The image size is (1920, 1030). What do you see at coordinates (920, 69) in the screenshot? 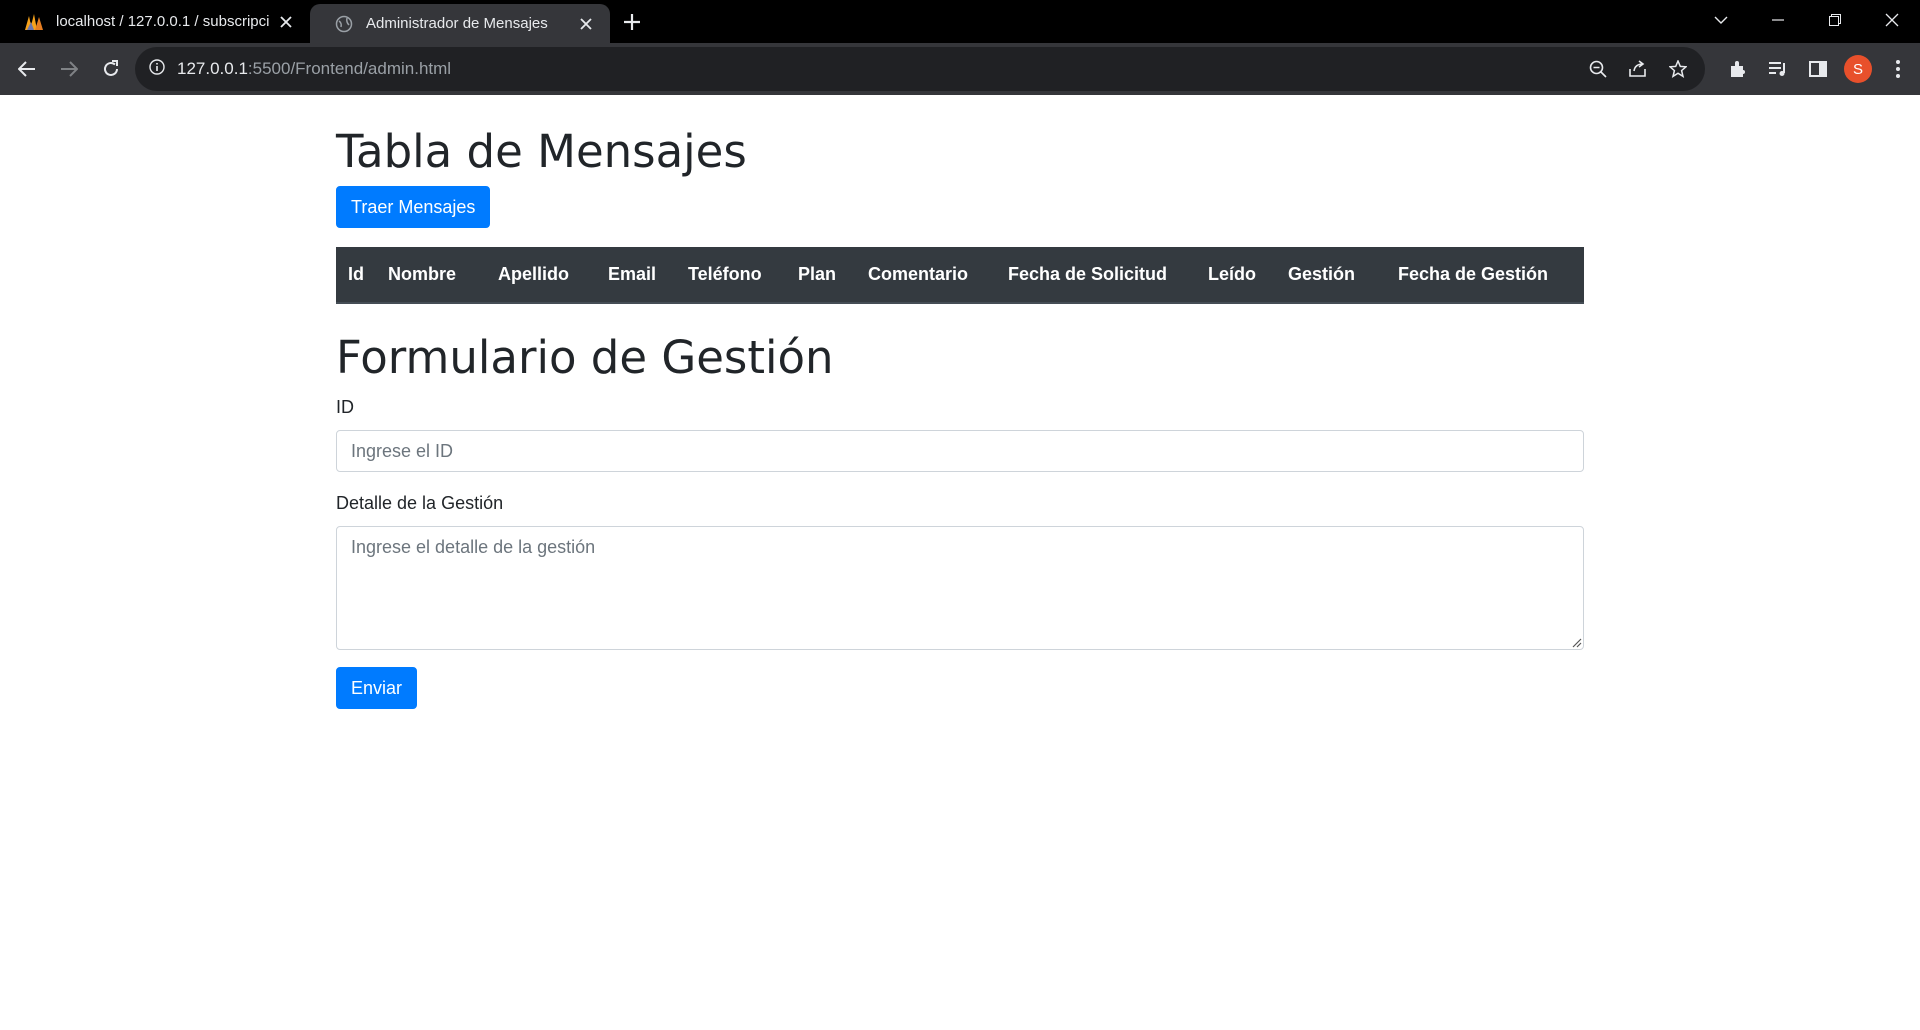
I see `address-bar: 127.0.0.1:5500/Frontend/admin.html` at bounding box center [920, 69].